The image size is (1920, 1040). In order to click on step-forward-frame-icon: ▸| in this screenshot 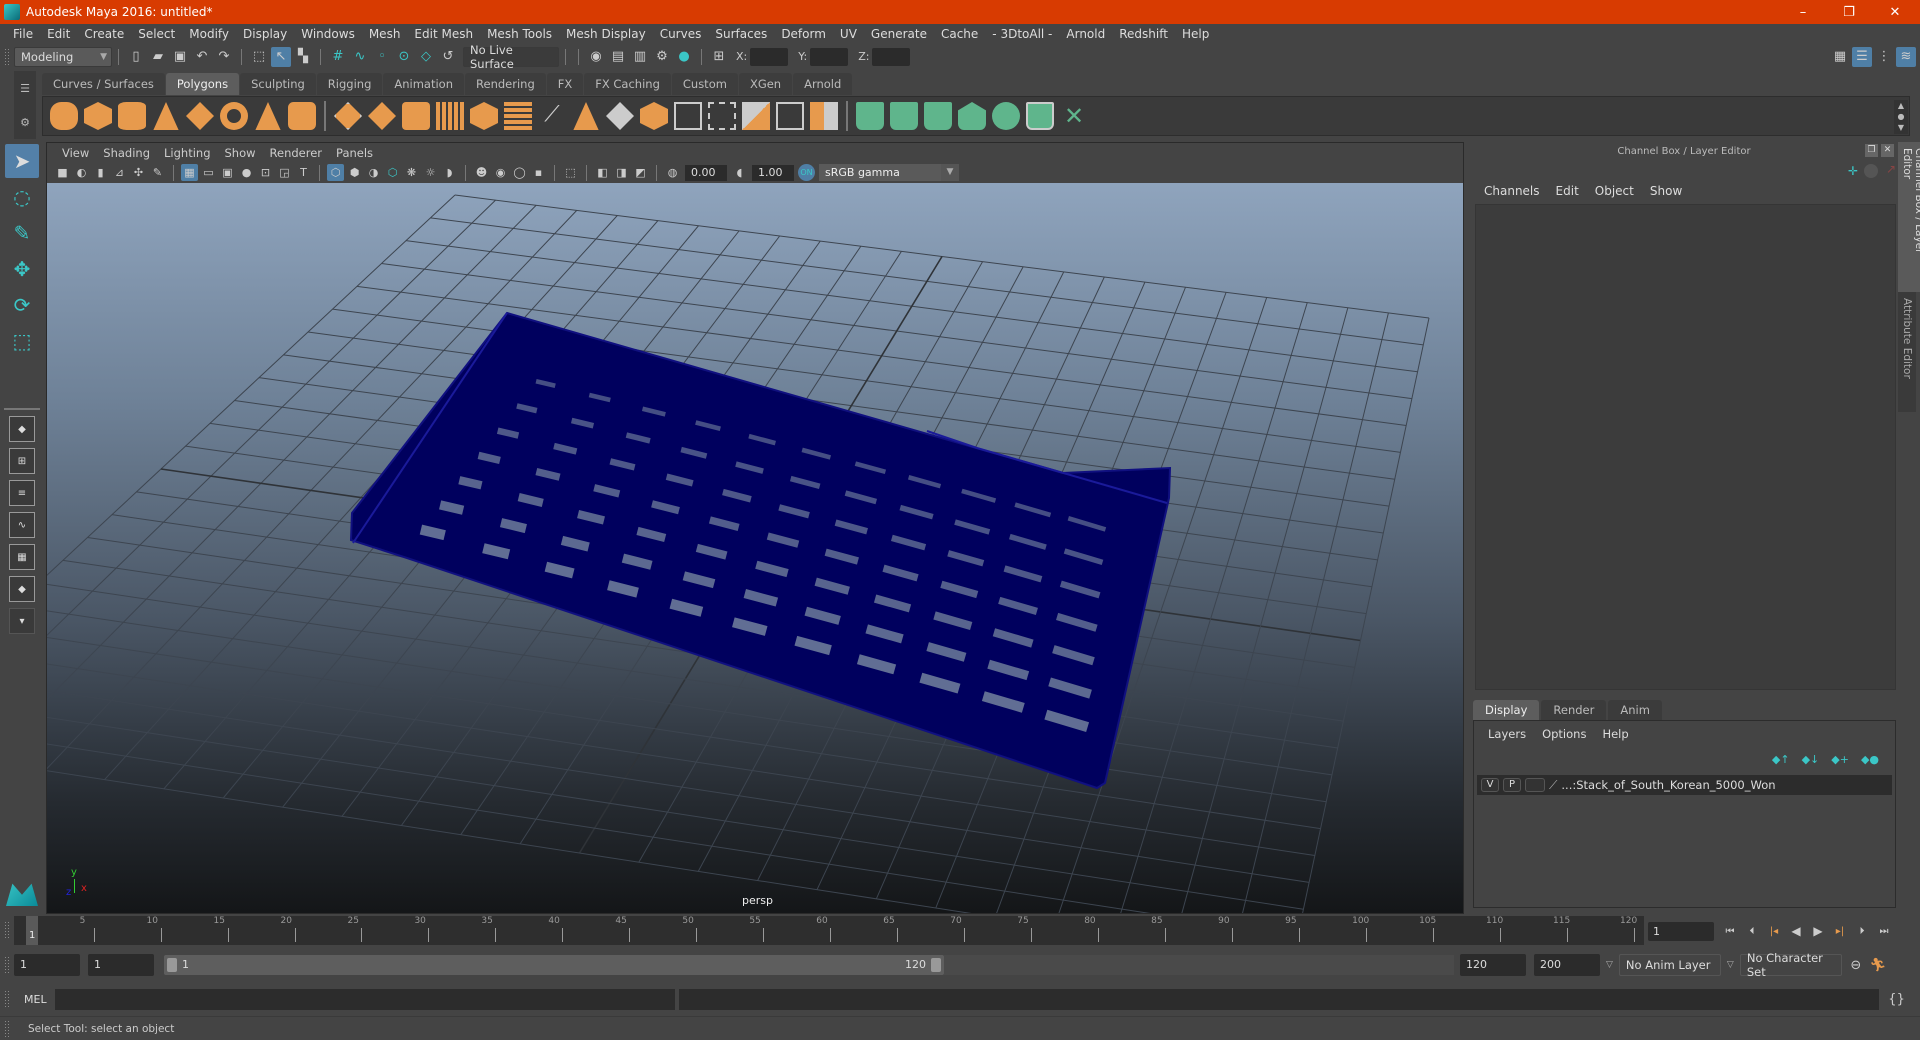, I will do `click(1840, 931)`.